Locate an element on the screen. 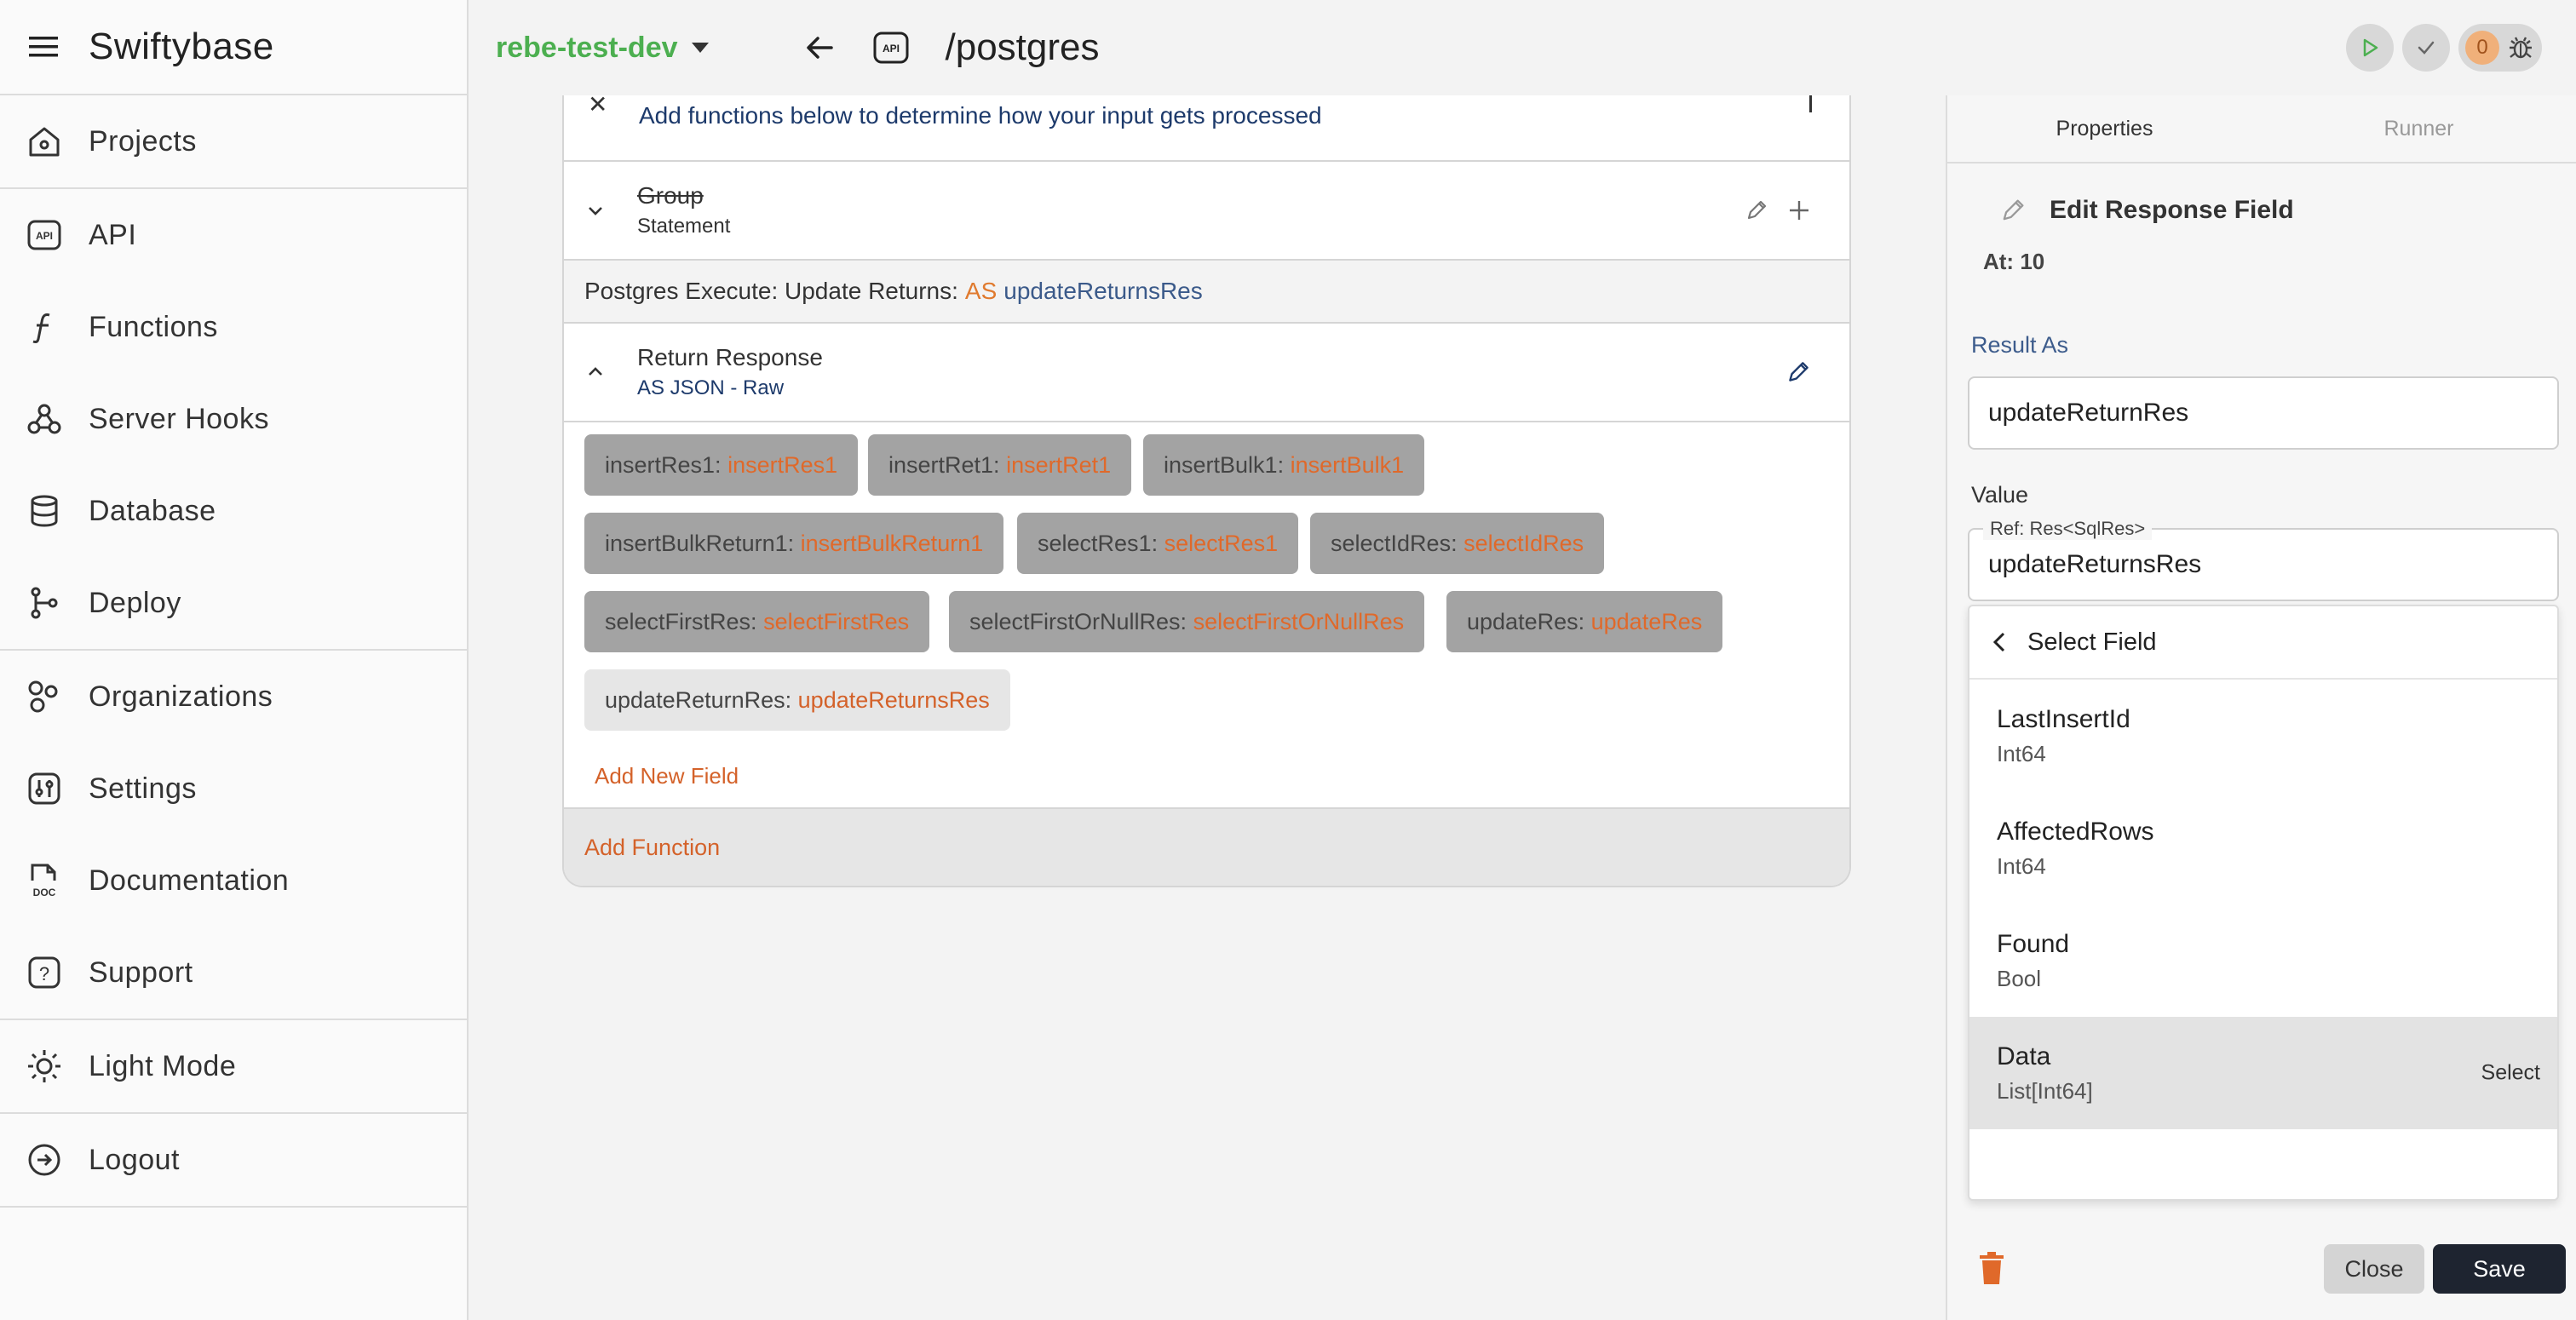  field-option-type: Int64 is located at coordinates (2022, 753).